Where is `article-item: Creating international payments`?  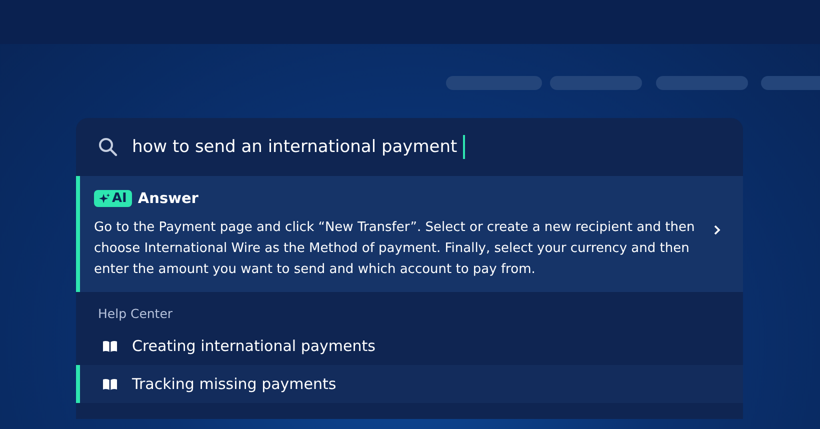
article-item: Creating international payments is located at coordinates (409, 346).